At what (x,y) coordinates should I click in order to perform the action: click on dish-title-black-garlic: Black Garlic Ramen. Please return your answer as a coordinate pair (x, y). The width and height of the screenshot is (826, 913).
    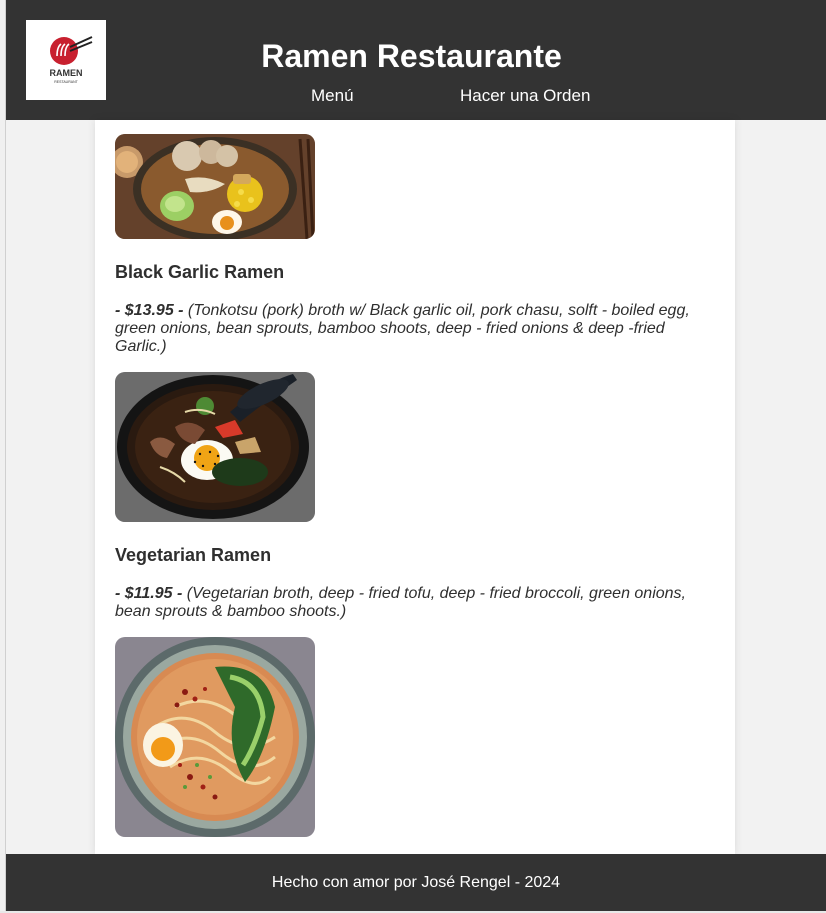
    Looking at the image, I should click on (200, 272).